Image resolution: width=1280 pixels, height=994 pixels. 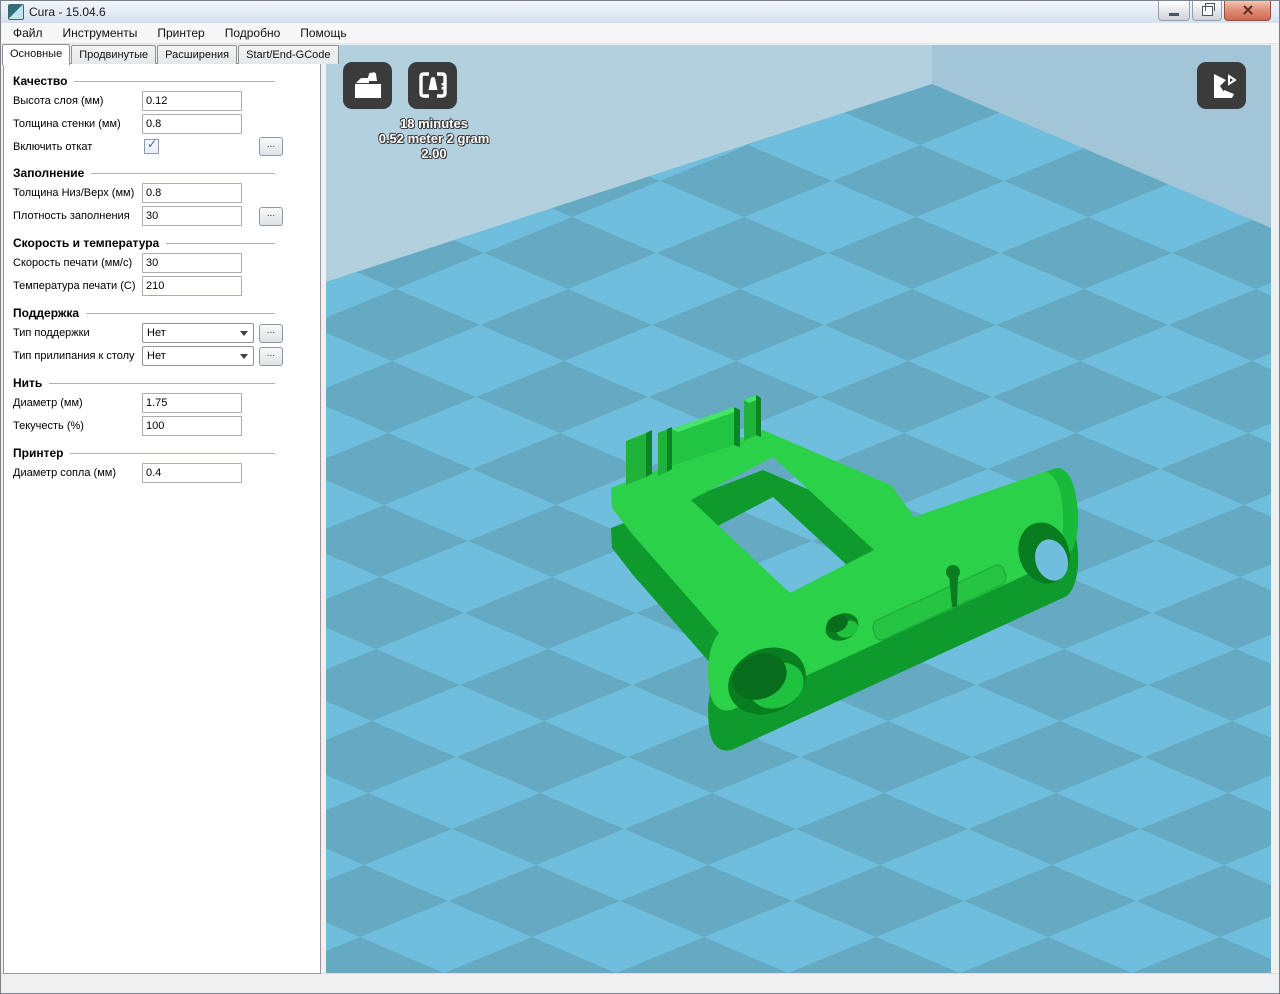 What do you see at coordinates (48, 403) in the screenshot?
I see `filament-diameter-label: Диаметр (мм)` at bounding box center [48, 403].